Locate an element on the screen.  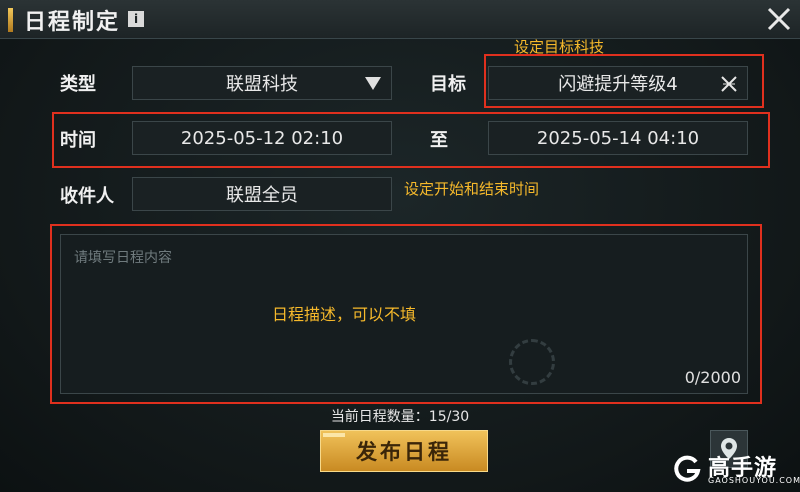
type-value: 联盟科技 is located at coordinates (262, 84).